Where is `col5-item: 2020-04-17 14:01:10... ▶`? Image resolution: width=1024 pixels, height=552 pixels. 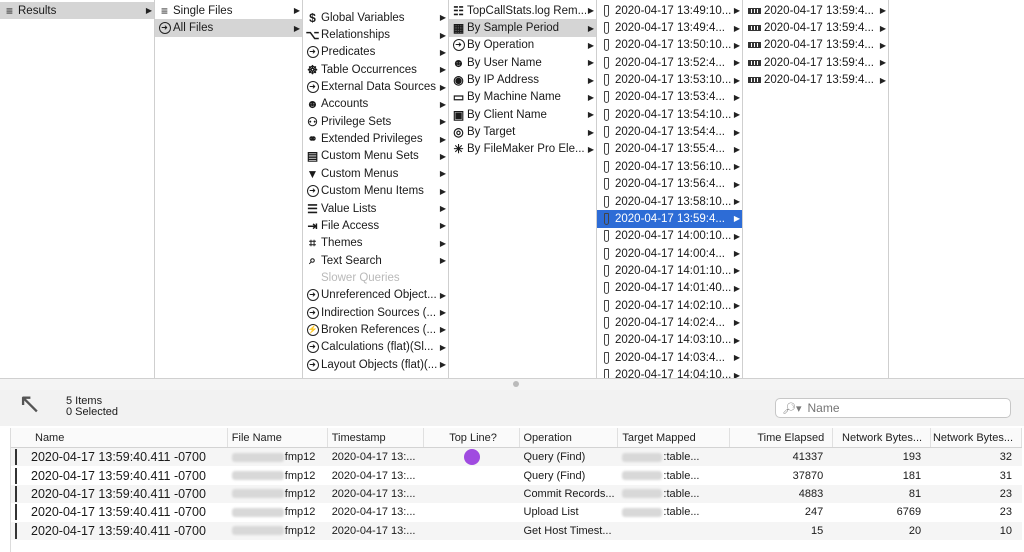 col5-item: 2020-04-17 14:01:10... ▶ is located at coordinates (669, 270).